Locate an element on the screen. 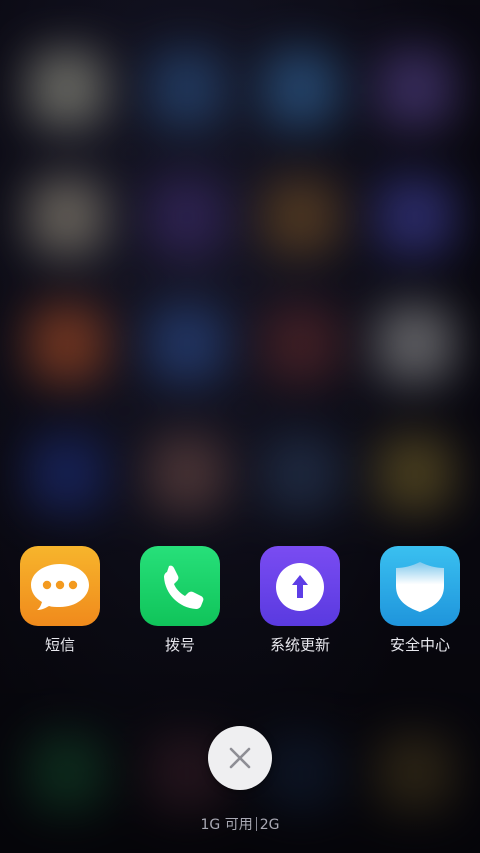 The height and width of the screenshot is (853, 480). memory-indicator: 1G 可用 2G is located at coordinates (240, 824).